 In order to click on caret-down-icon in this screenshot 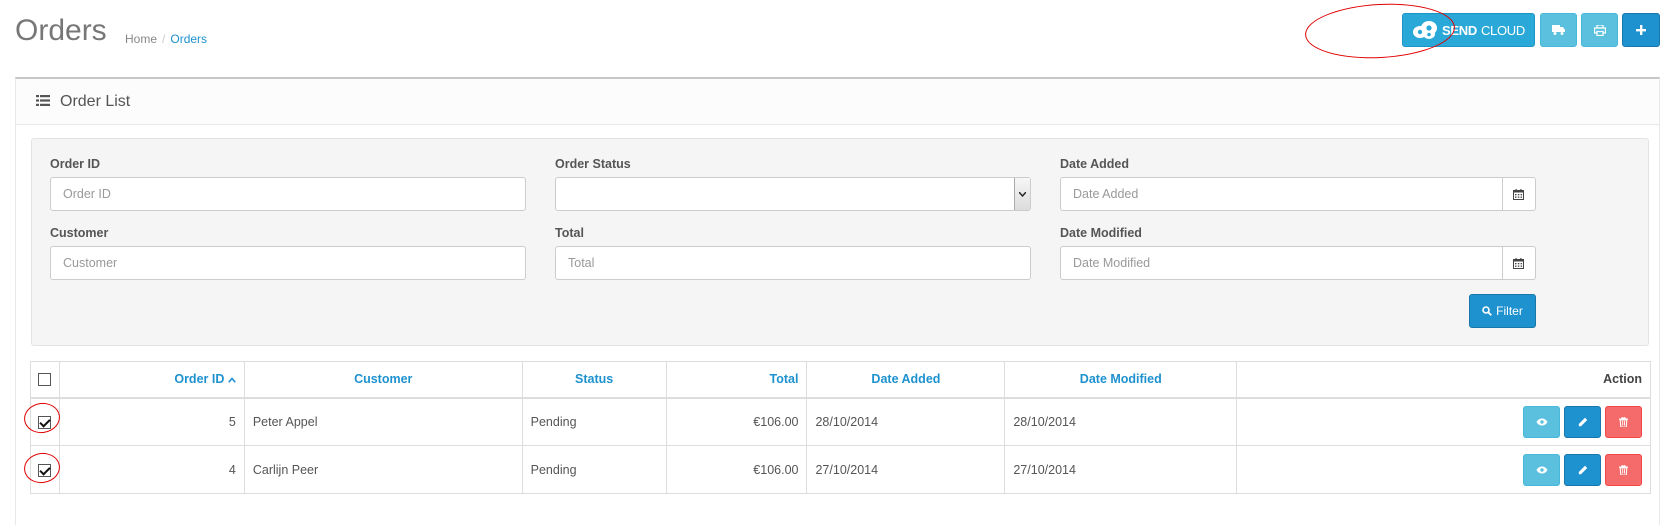, I will do `click(1022, 194)`.